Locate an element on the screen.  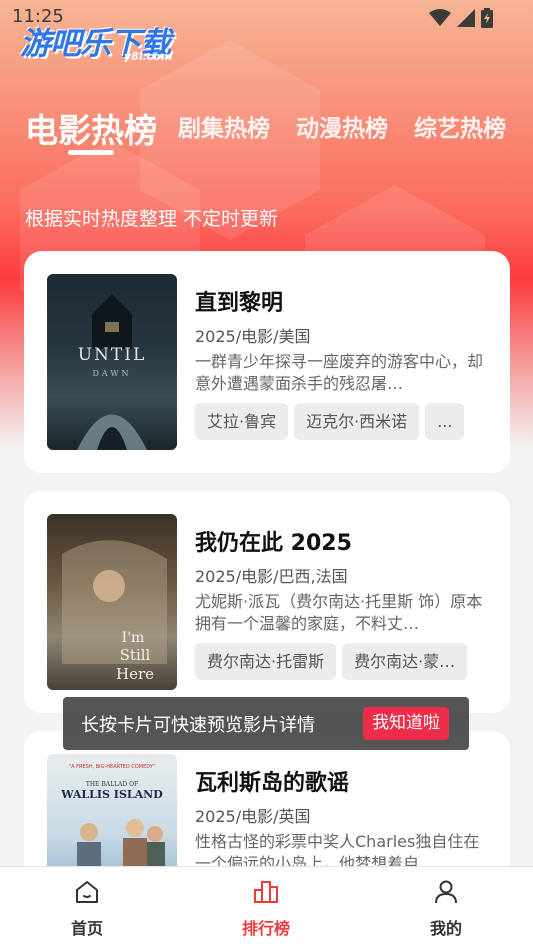
app-logo: 游吧乐下载 y8l.com is located at coordinates (96, 40).